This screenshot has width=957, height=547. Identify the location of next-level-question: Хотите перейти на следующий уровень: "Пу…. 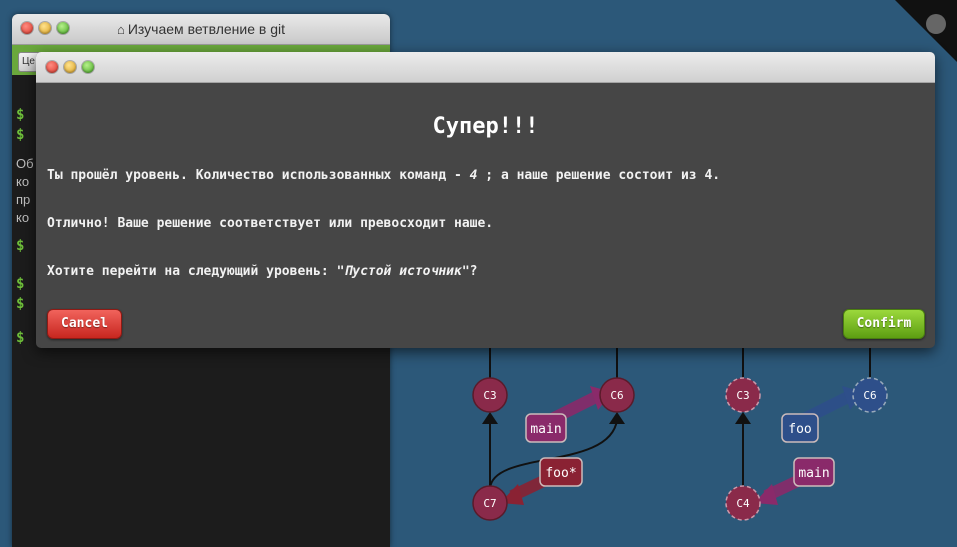
(262, 271).